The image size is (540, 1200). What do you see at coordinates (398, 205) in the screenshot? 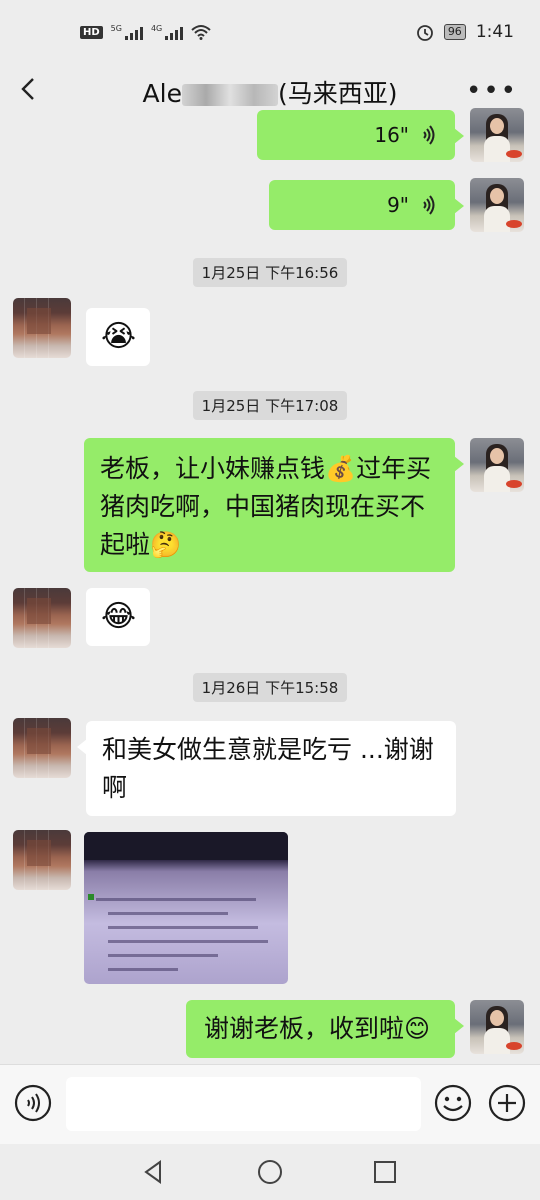
I see `voice-duration: 9"` at bounding box center [398, 205].